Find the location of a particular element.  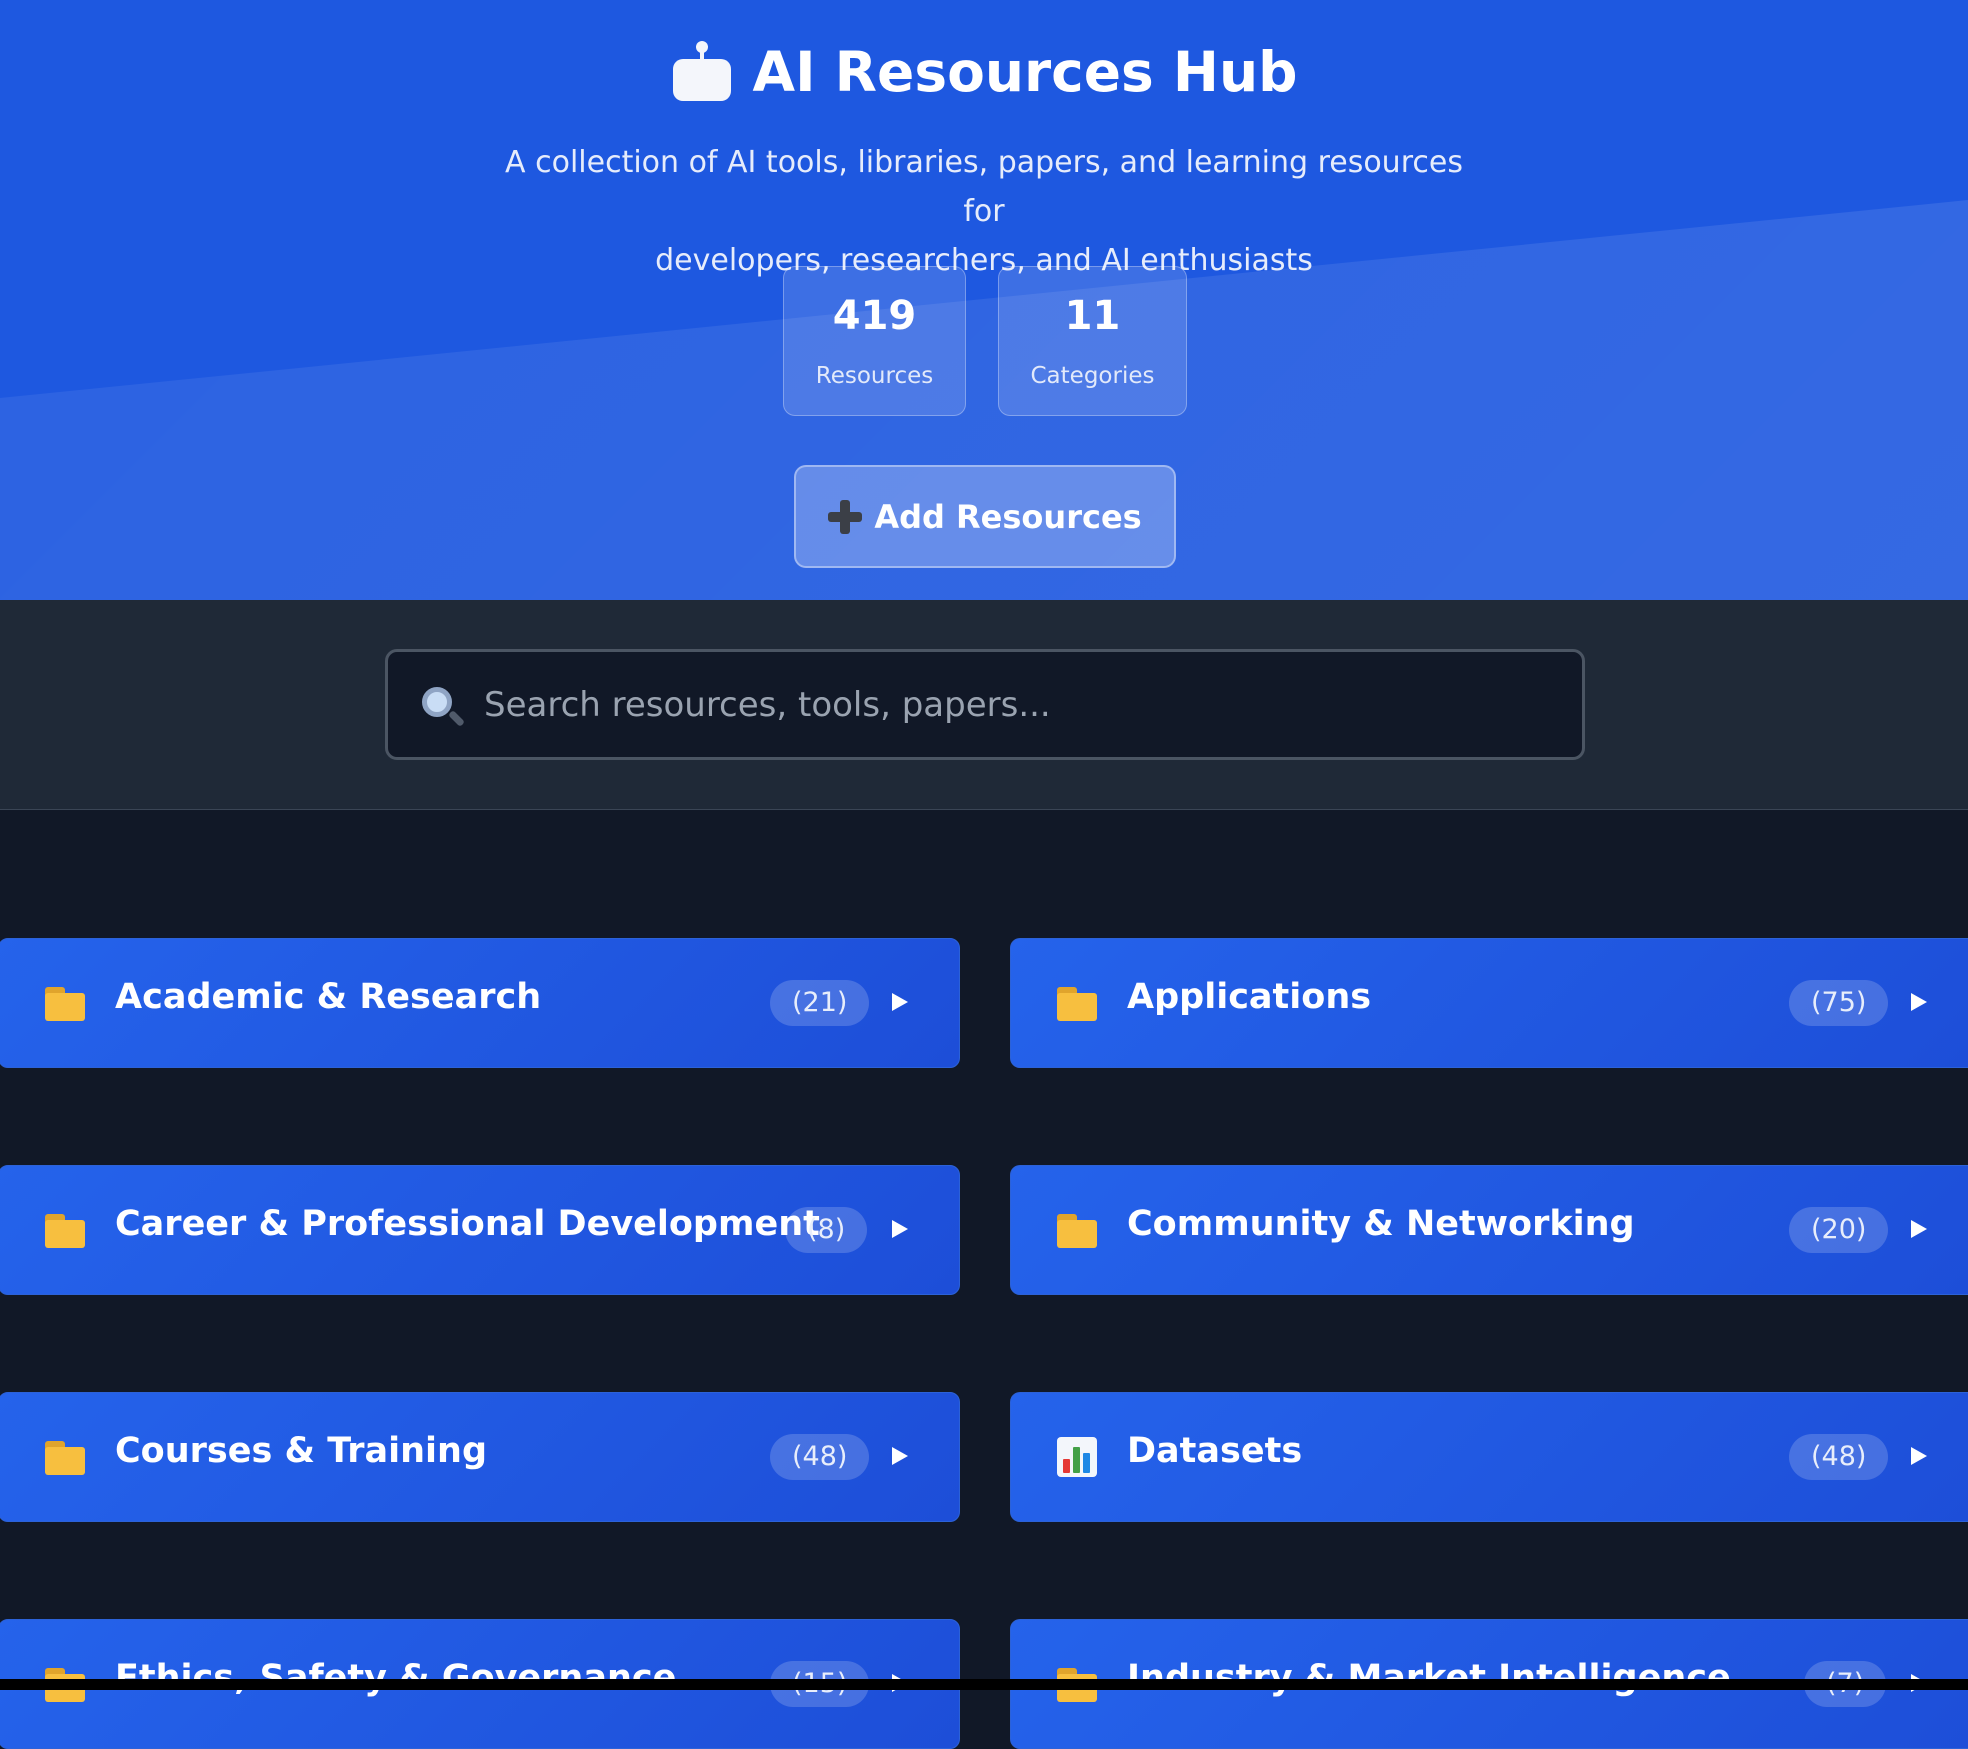

category-label: Career & Professional Development is located at coordinates (467, 1224).